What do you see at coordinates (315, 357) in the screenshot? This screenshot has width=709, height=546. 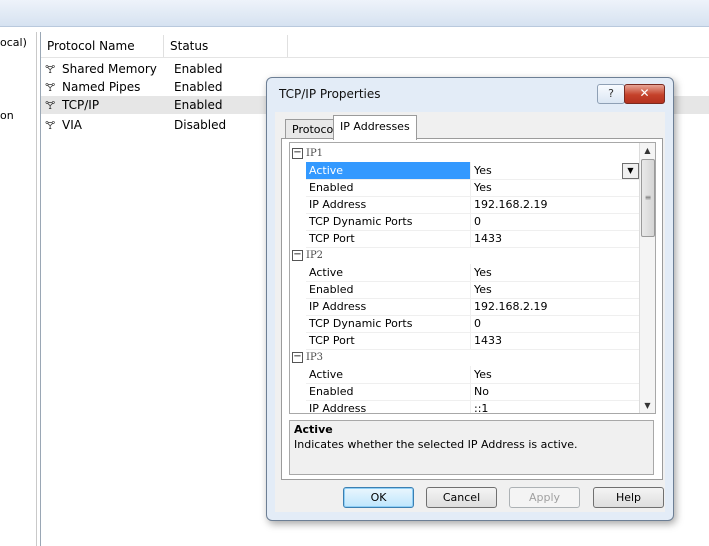 I see `category-name: IP3` at bounding box center [315, 357].